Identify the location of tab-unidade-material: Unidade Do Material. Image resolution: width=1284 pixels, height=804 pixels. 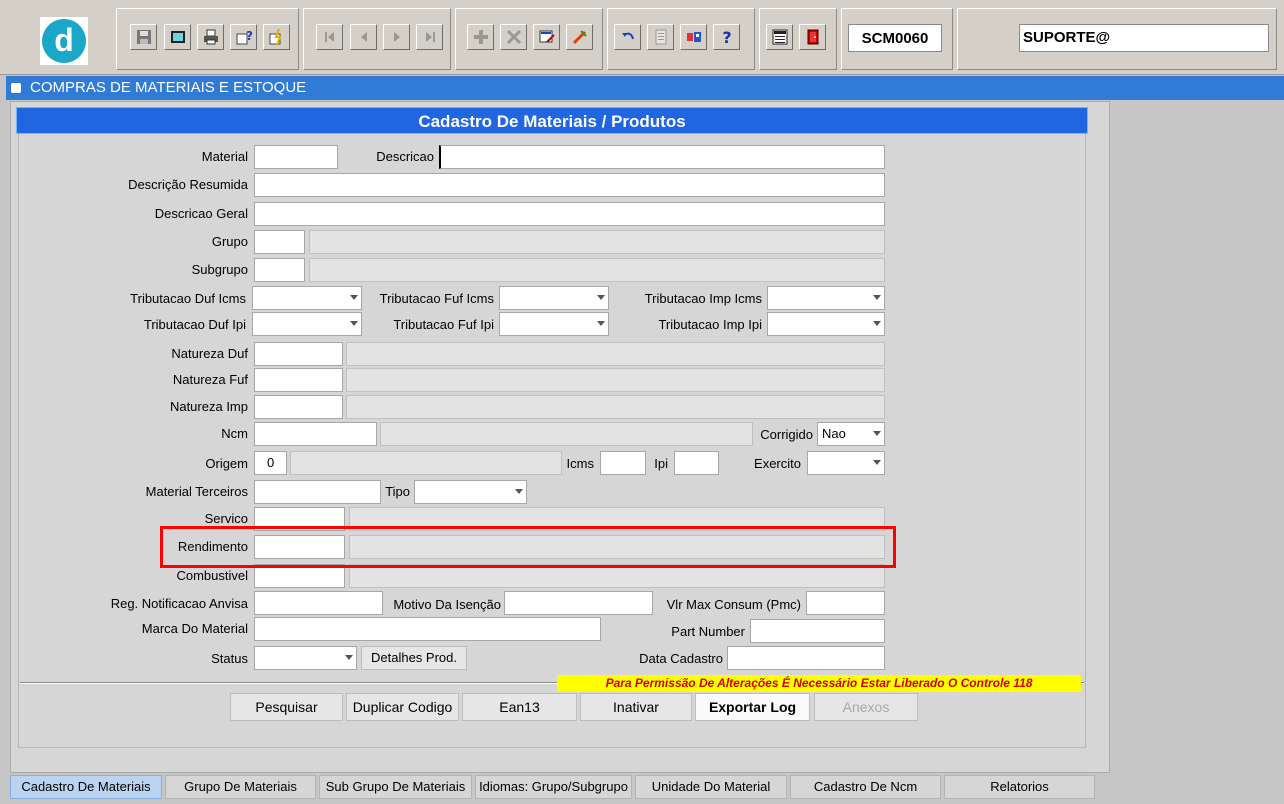
(711, 787).